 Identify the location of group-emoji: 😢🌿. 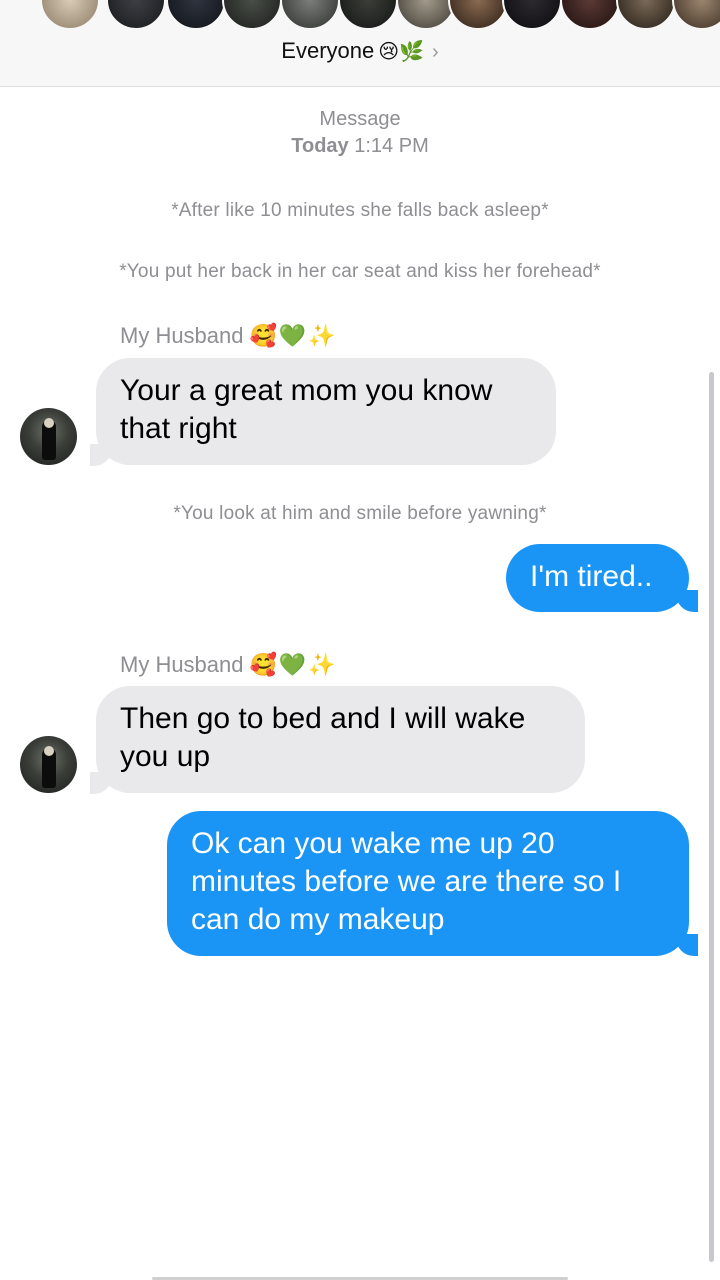
(401, 52).